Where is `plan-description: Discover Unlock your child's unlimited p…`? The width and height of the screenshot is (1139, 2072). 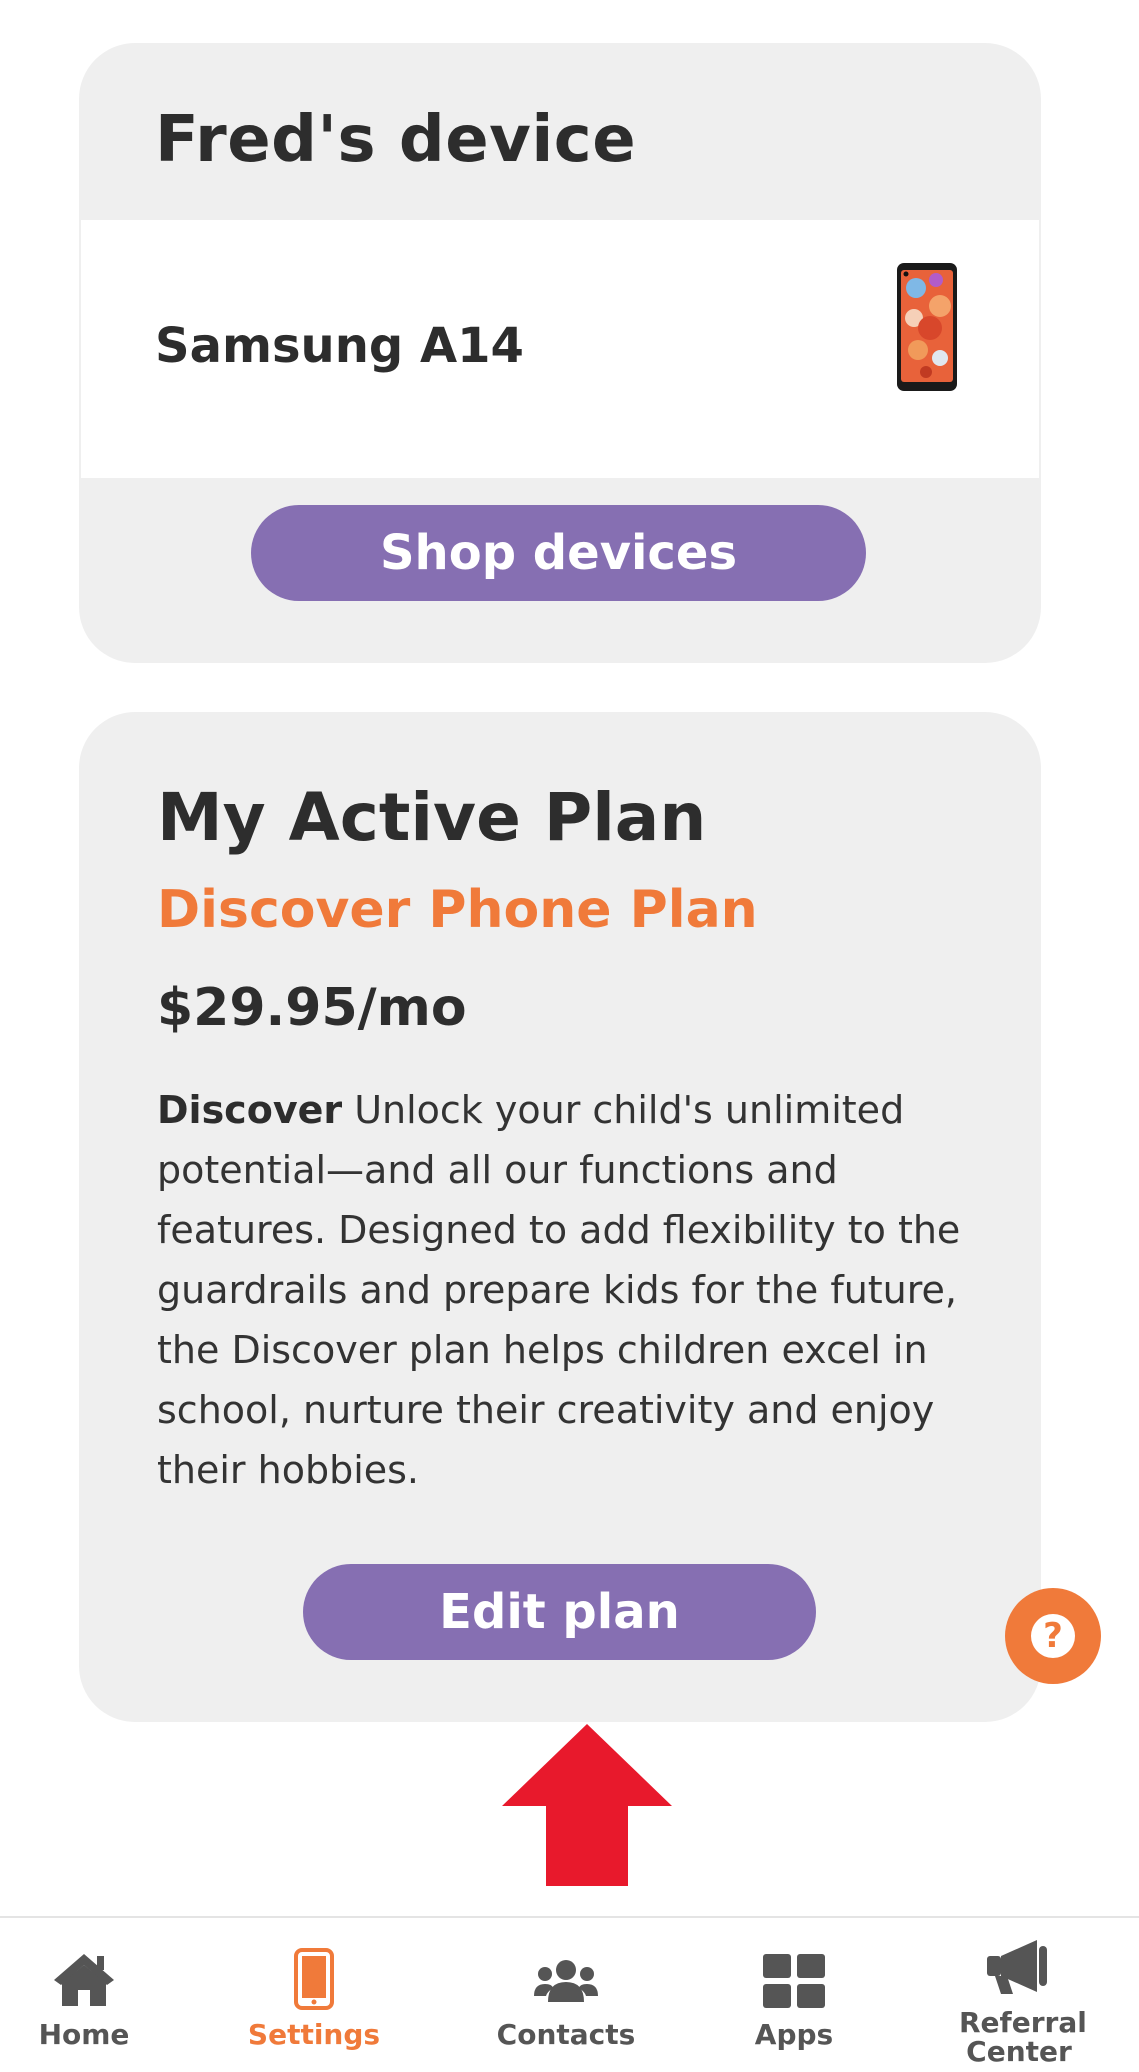
plan-description: Discover Unlock your child's unlimited p… is located at coordinates (567, 1290).